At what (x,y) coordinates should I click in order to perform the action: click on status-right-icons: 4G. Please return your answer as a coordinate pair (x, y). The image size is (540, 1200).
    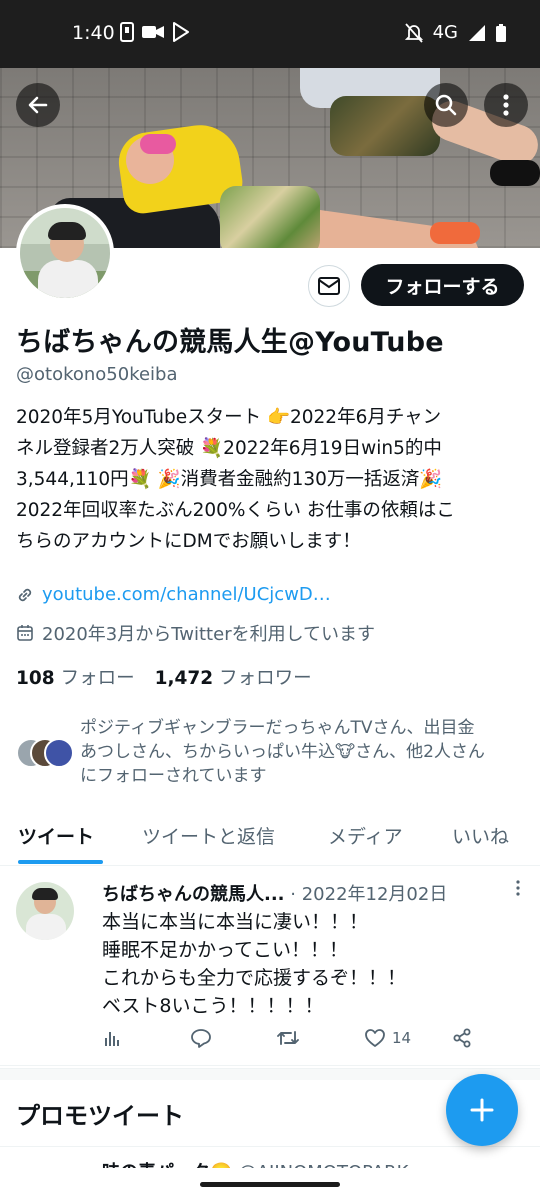
    Looking at the image, I should click on (455, 32).